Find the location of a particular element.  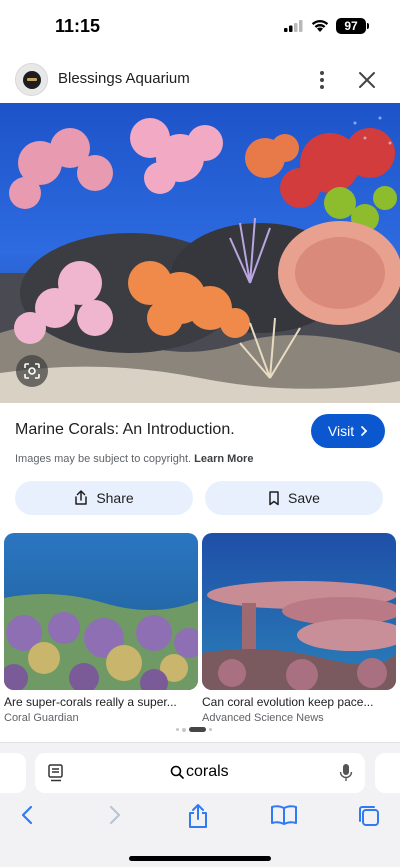

status-time: 11:15 is located at coordinates (78, 26).